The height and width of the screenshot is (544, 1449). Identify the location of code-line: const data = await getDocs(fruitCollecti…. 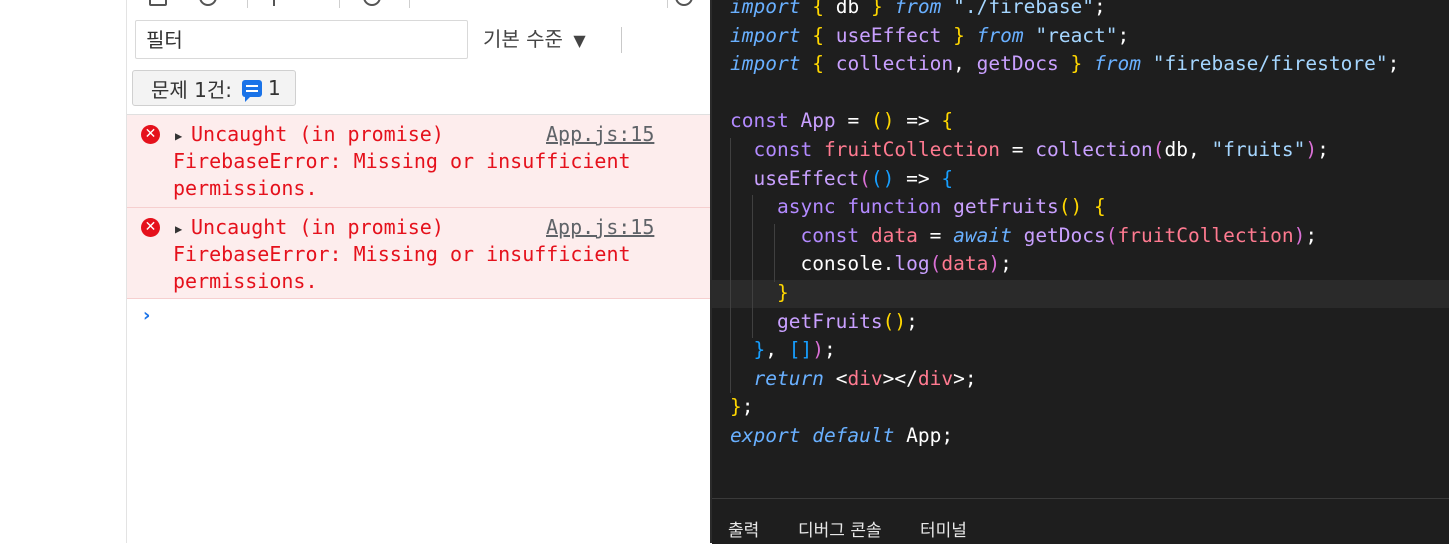
(1064, 236).